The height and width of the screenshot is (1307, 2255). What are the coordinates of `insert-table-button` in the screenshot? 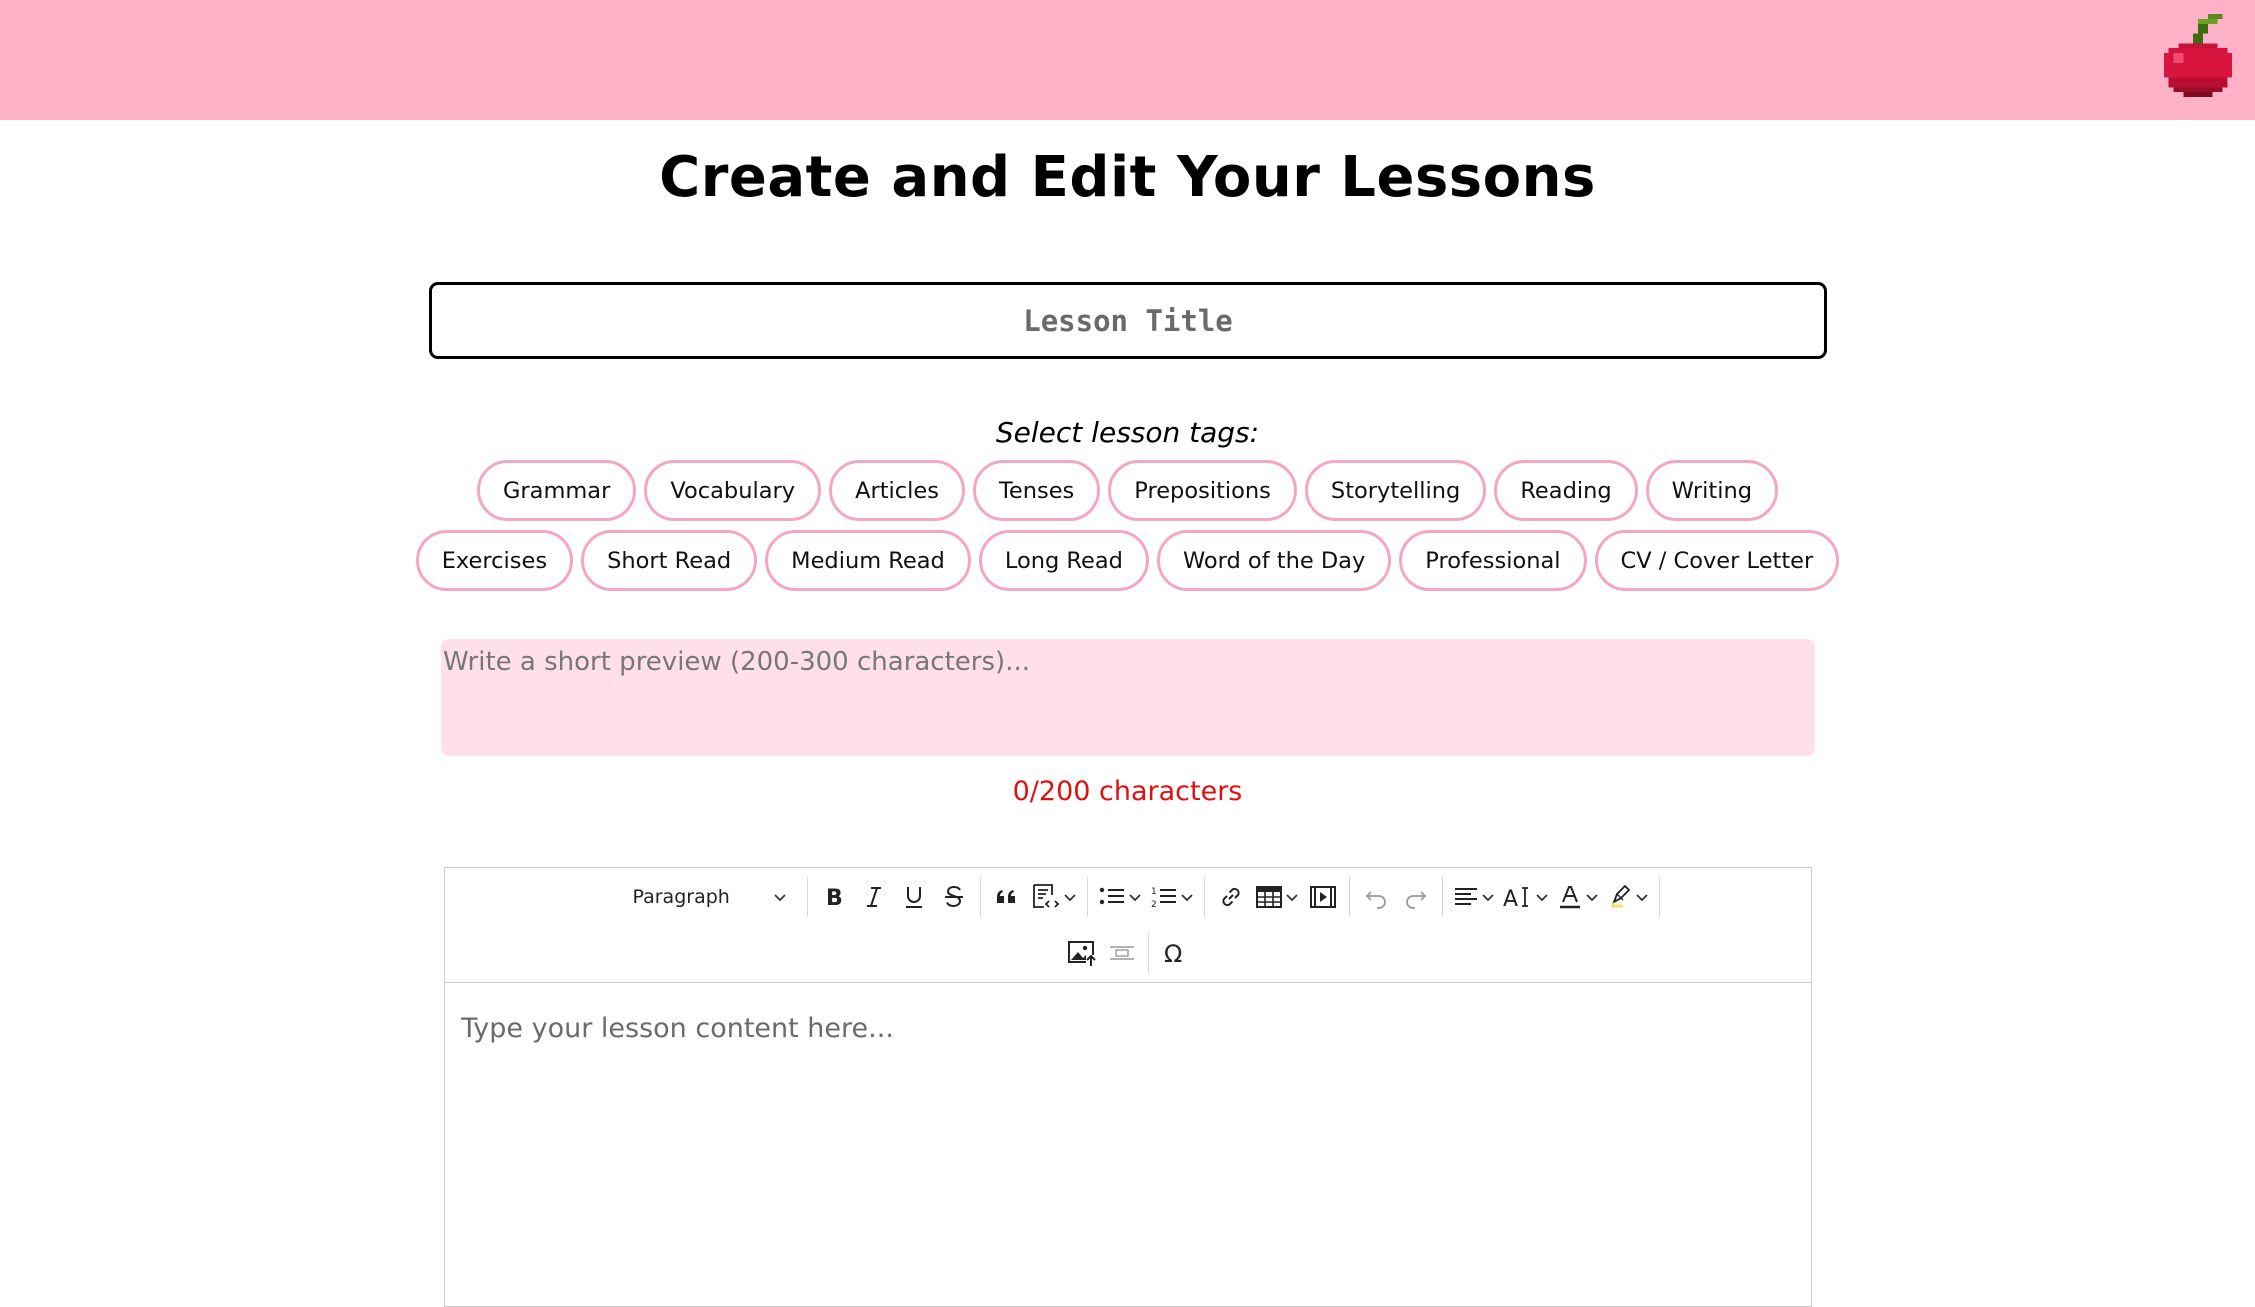 It's located at (1277, 897).